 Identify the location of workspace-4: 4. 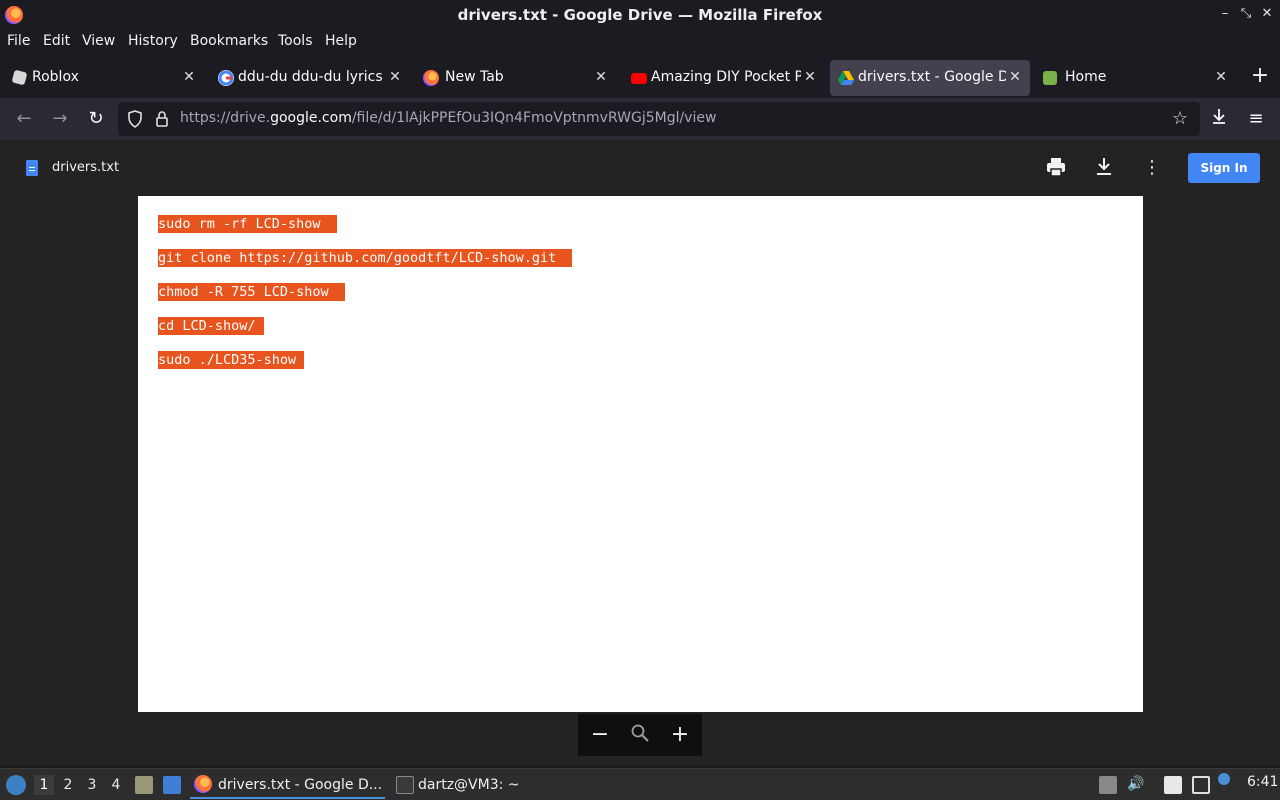
(116, 785).